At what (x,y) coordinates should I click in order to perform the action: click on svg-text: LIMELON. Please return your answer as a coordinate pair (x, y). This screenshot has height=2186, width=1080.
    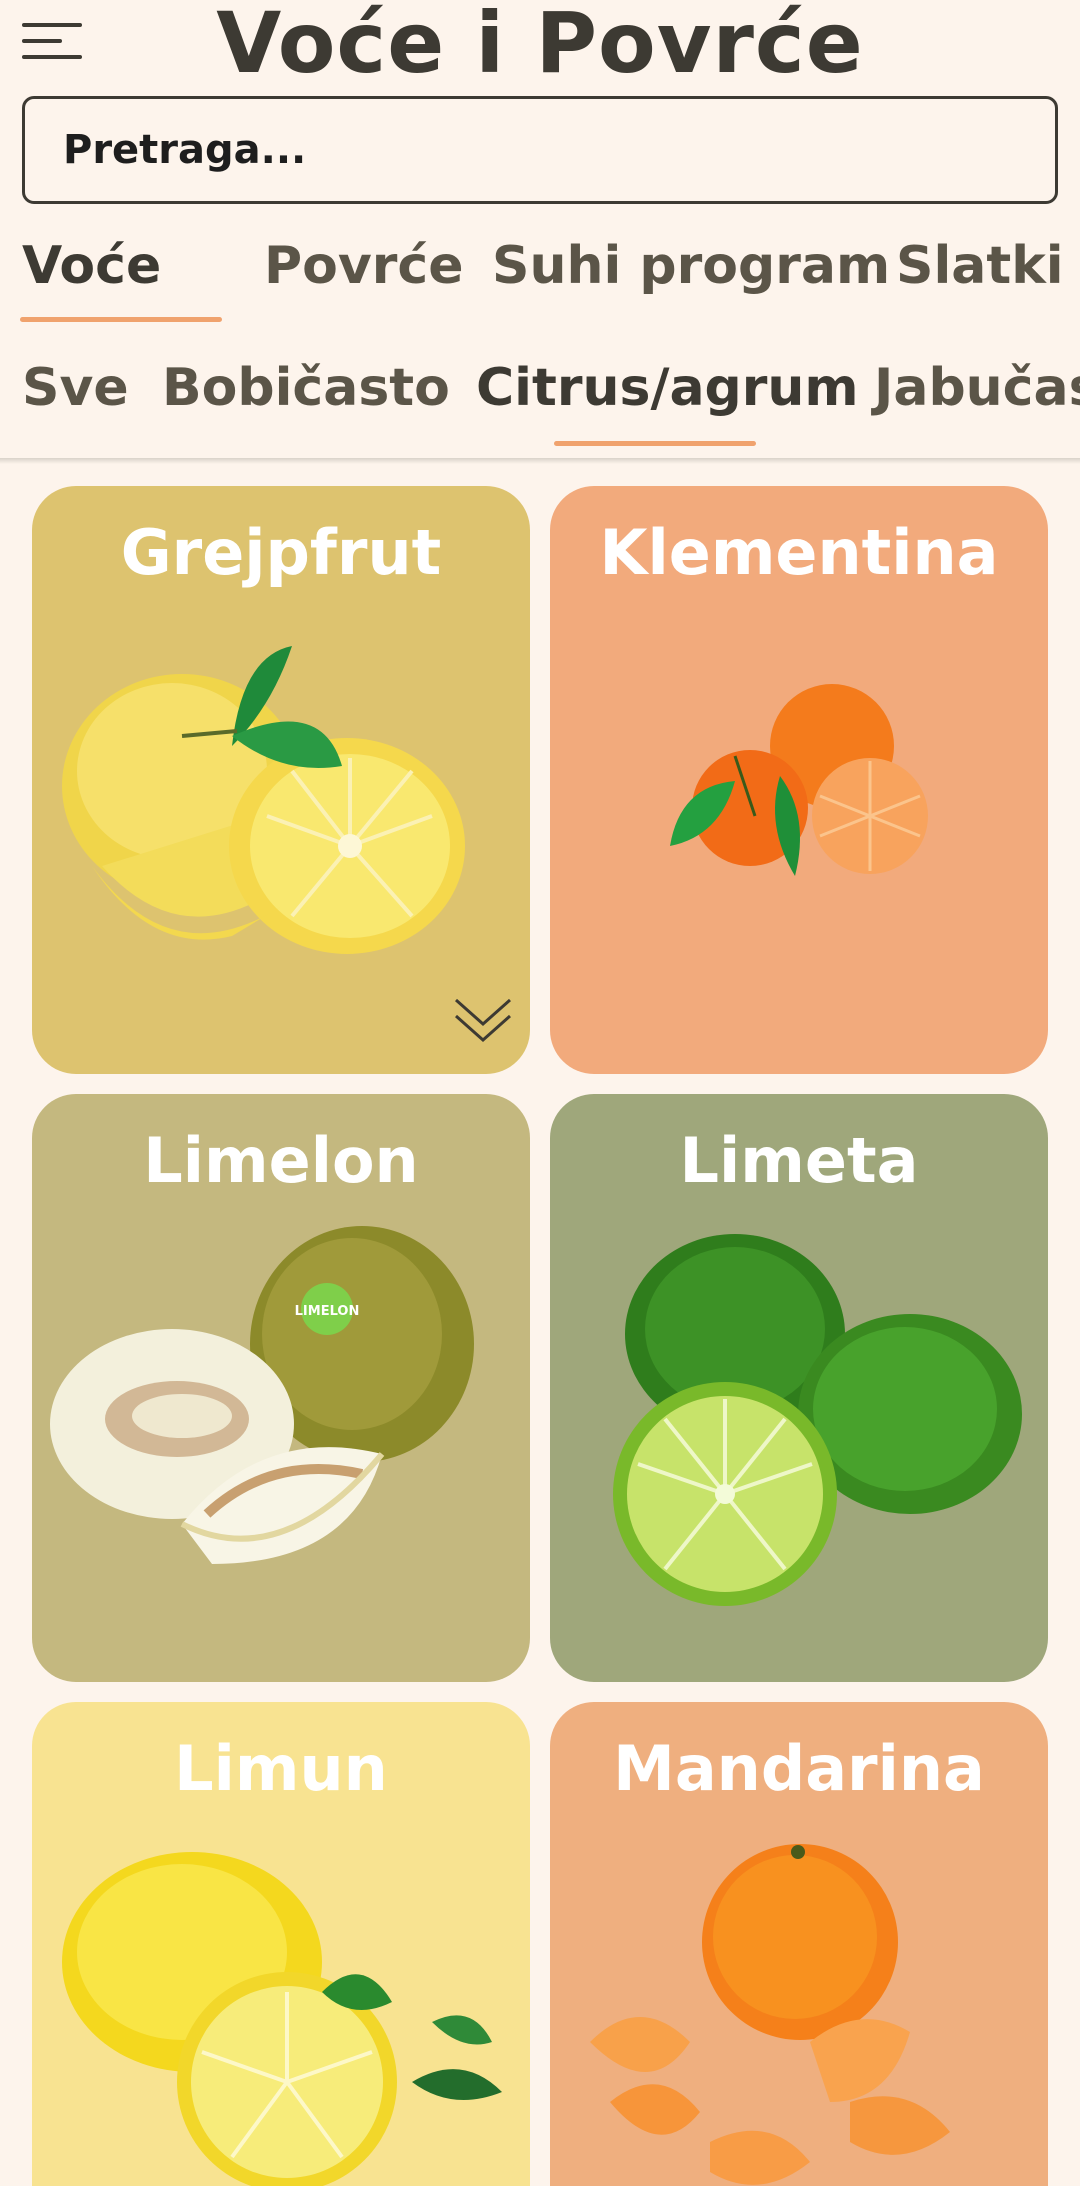
    Looking at the image, I should click on (327, 1311).